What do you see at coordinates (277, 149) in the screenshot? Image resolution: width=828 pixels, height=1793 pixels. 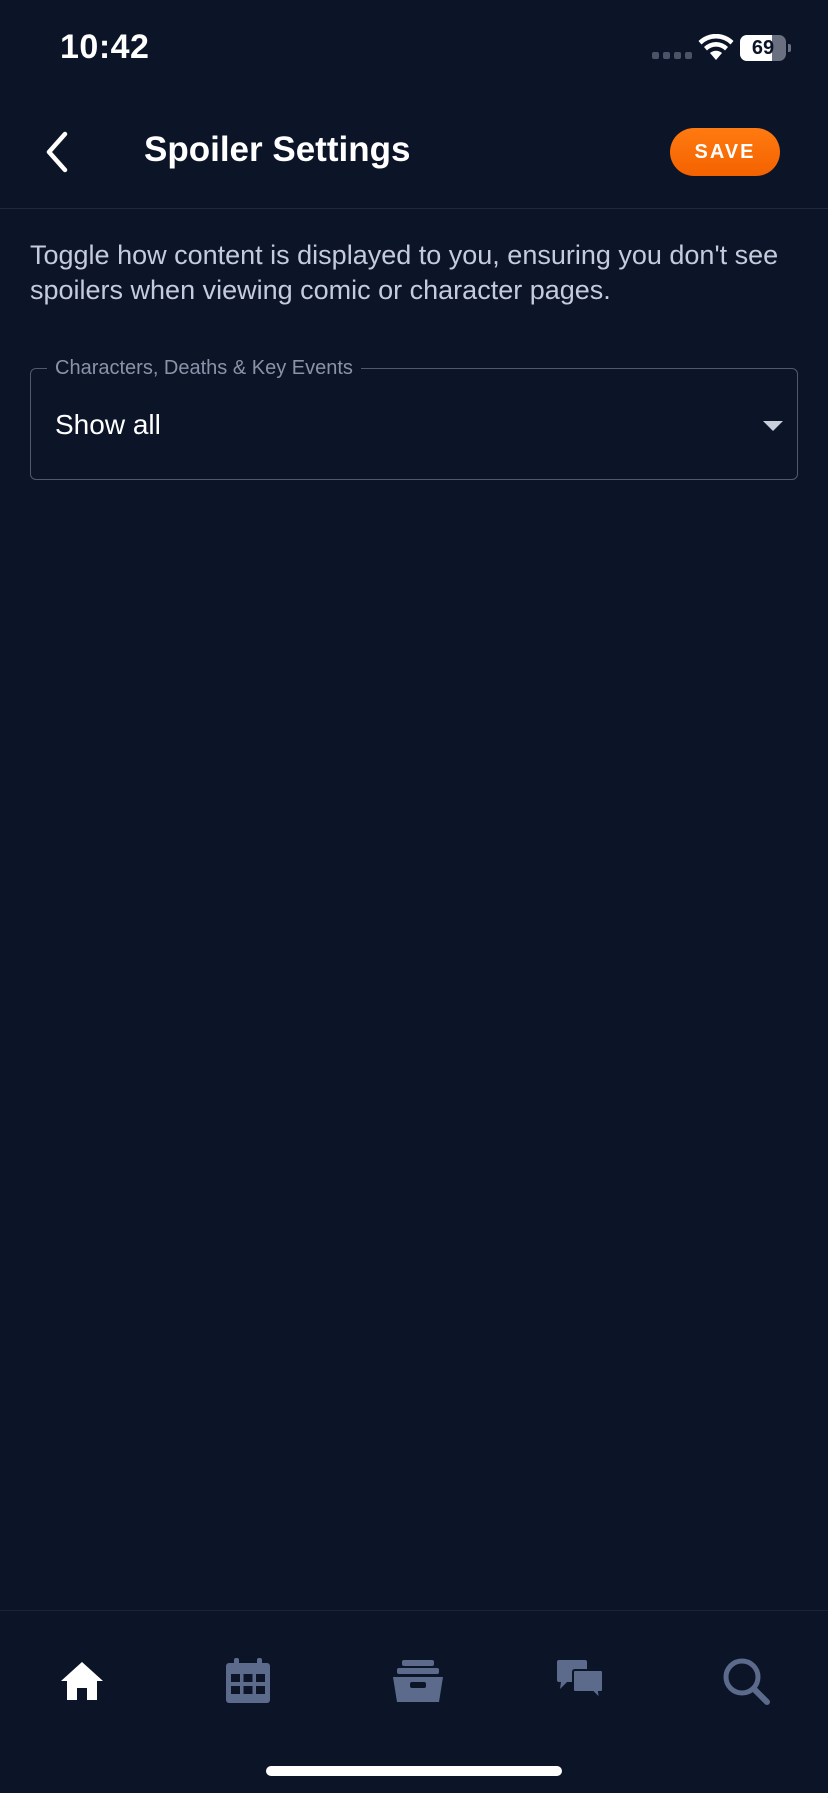 I see `page-title: Spoiler Settings` at bounding box center [277, 149].